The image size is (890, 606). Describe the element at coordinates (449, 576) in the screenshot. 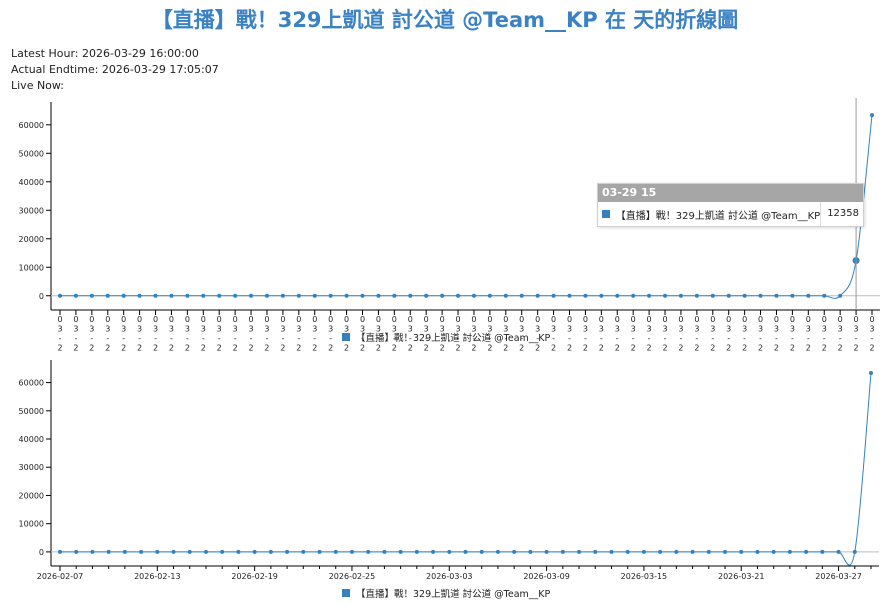

I see `x-tick-label: 2026-03-03` at that location.